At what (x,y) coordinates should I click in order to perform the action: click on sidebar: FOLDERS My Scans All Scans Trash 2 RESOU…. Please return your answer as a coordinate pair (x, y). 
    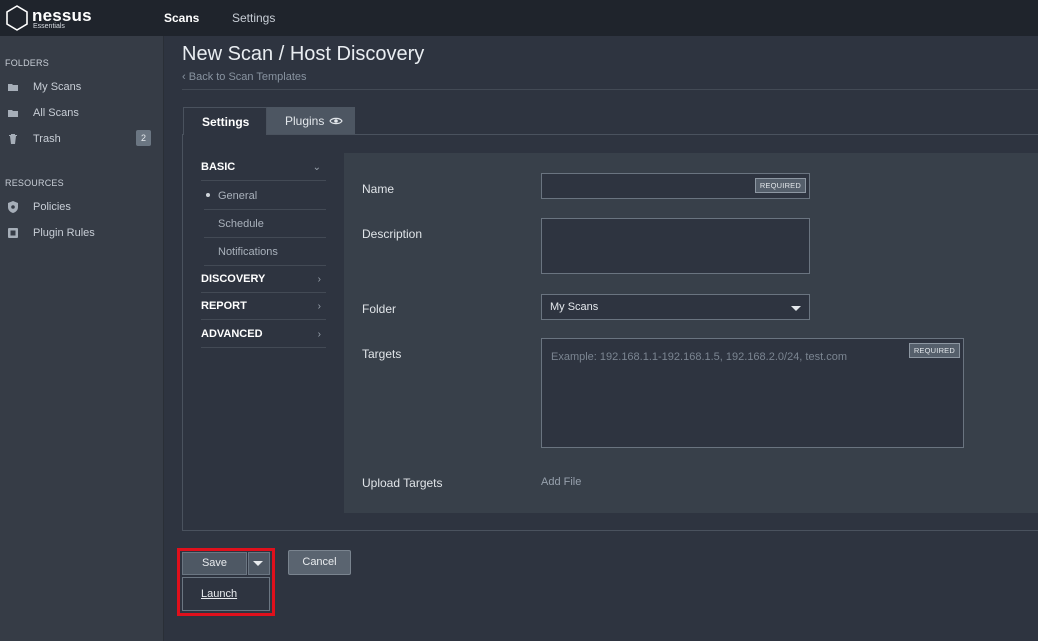
    Looking at the image, I should click on (82, 338).